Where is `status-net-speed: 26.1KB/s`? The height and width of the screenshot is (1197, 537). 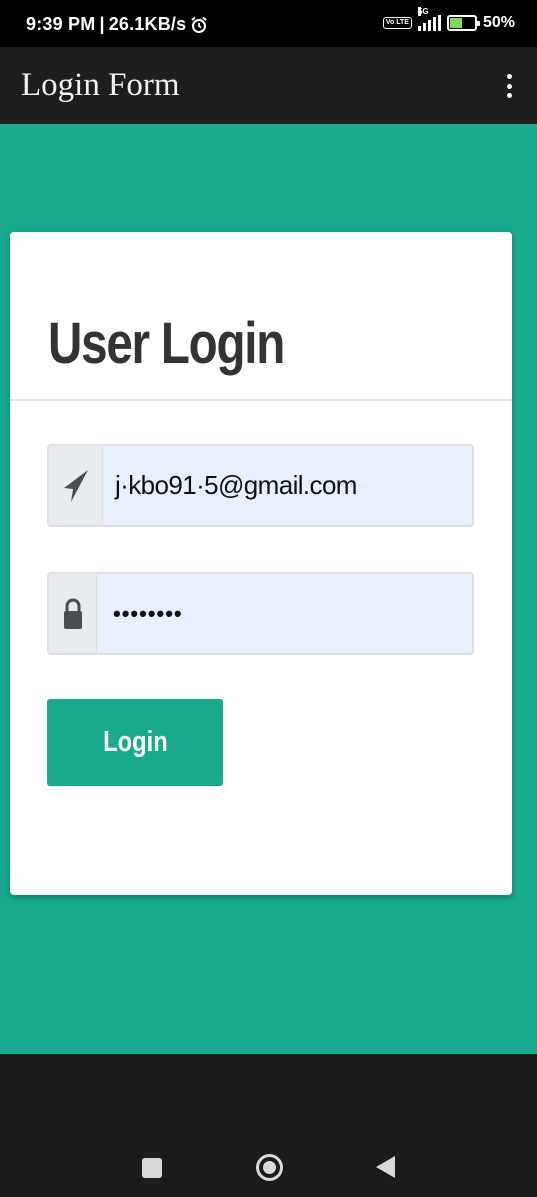 status-net-speed: 26.1KB/s is located at coordinates (147, 24).